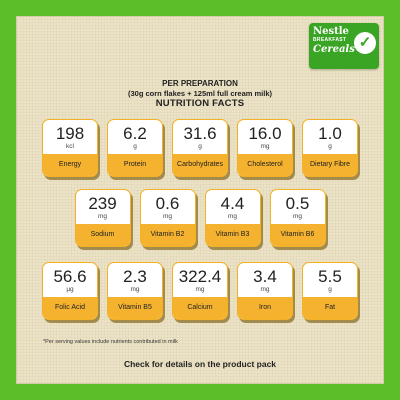 Image resolution: width=400 pixels, height=400 pixels. I want to click on call-to-action: Check for details on the product pack, so click(200, 364).